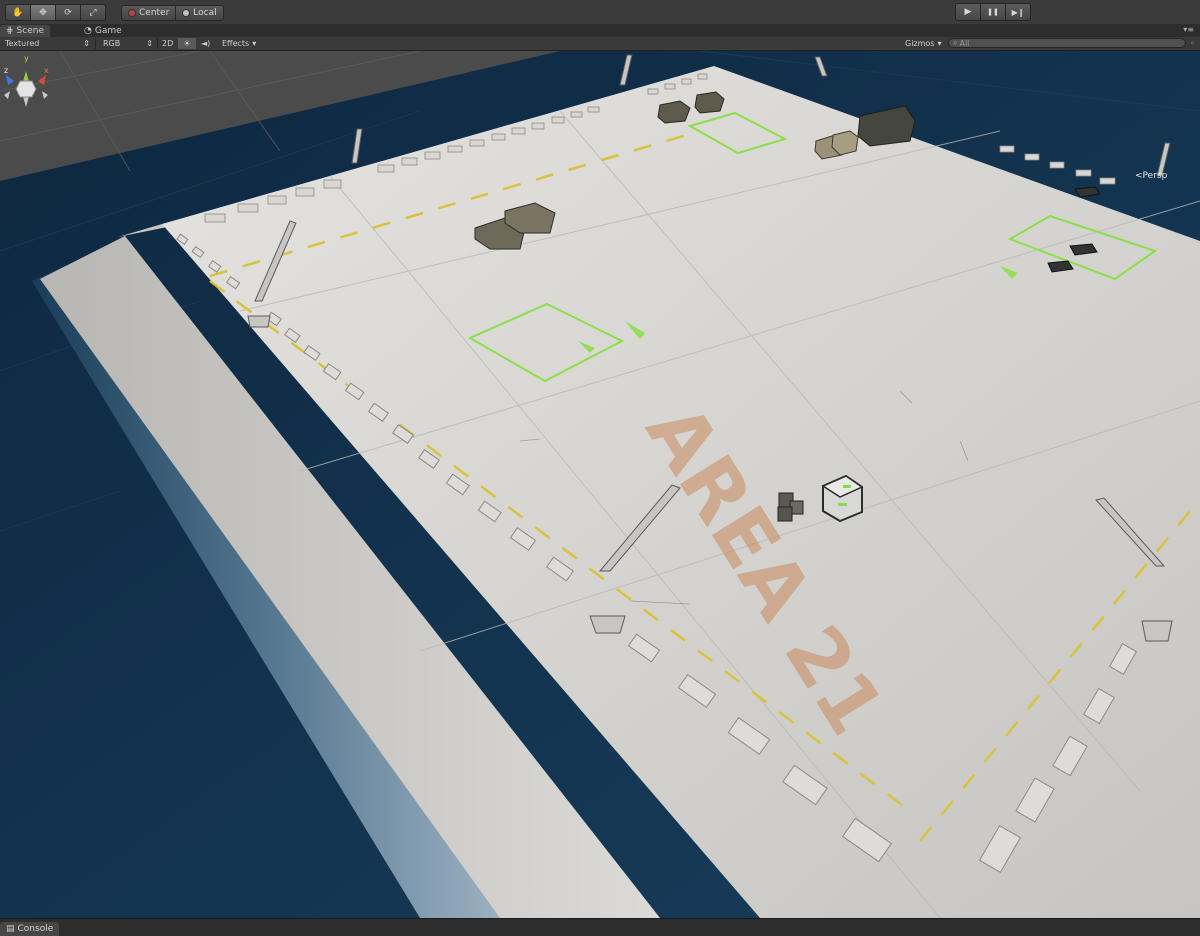 The image size is (1200, 936). I want to click on scene-grid-icon: ⋕, so click(10, 31).